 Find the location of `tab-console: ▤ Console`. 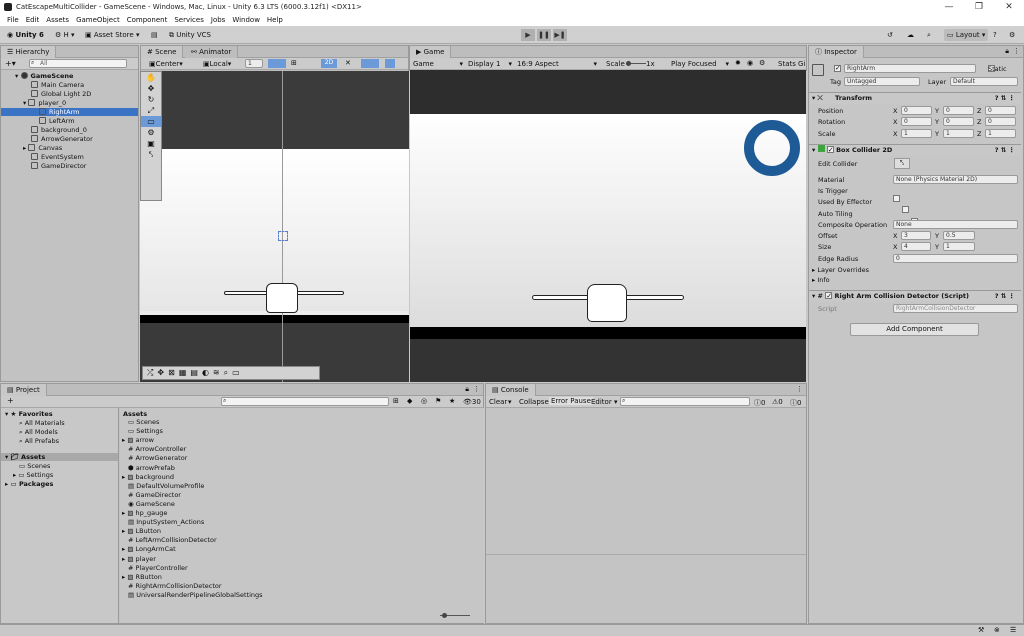

tab-console: ▤ Console is located at coordinates (511, 390).